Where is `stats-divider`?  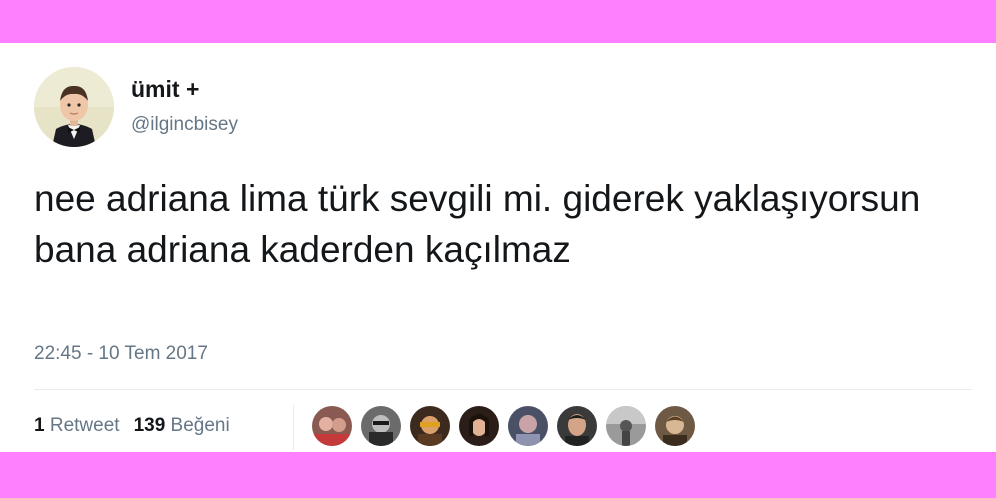
stats-divider is located at coordinates (293, 427).